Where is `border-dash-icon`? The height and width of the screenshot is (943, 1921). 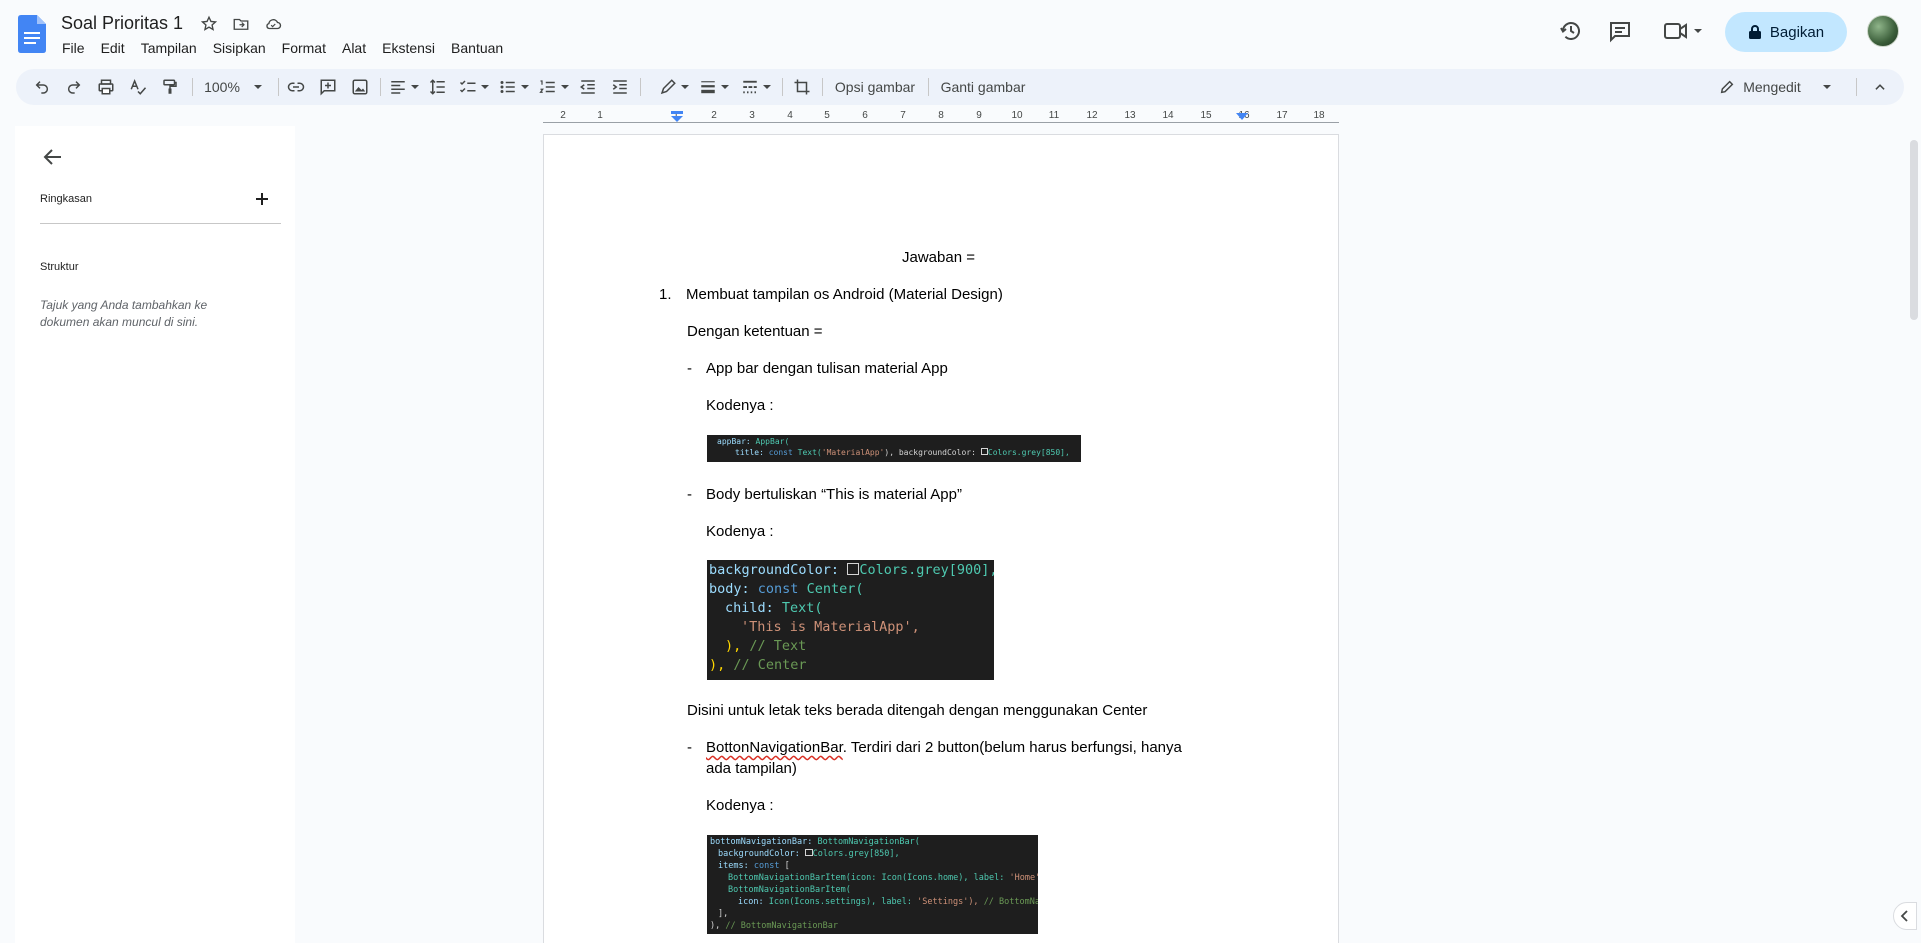 border-dash-icon is located at coordinates (750, 87).